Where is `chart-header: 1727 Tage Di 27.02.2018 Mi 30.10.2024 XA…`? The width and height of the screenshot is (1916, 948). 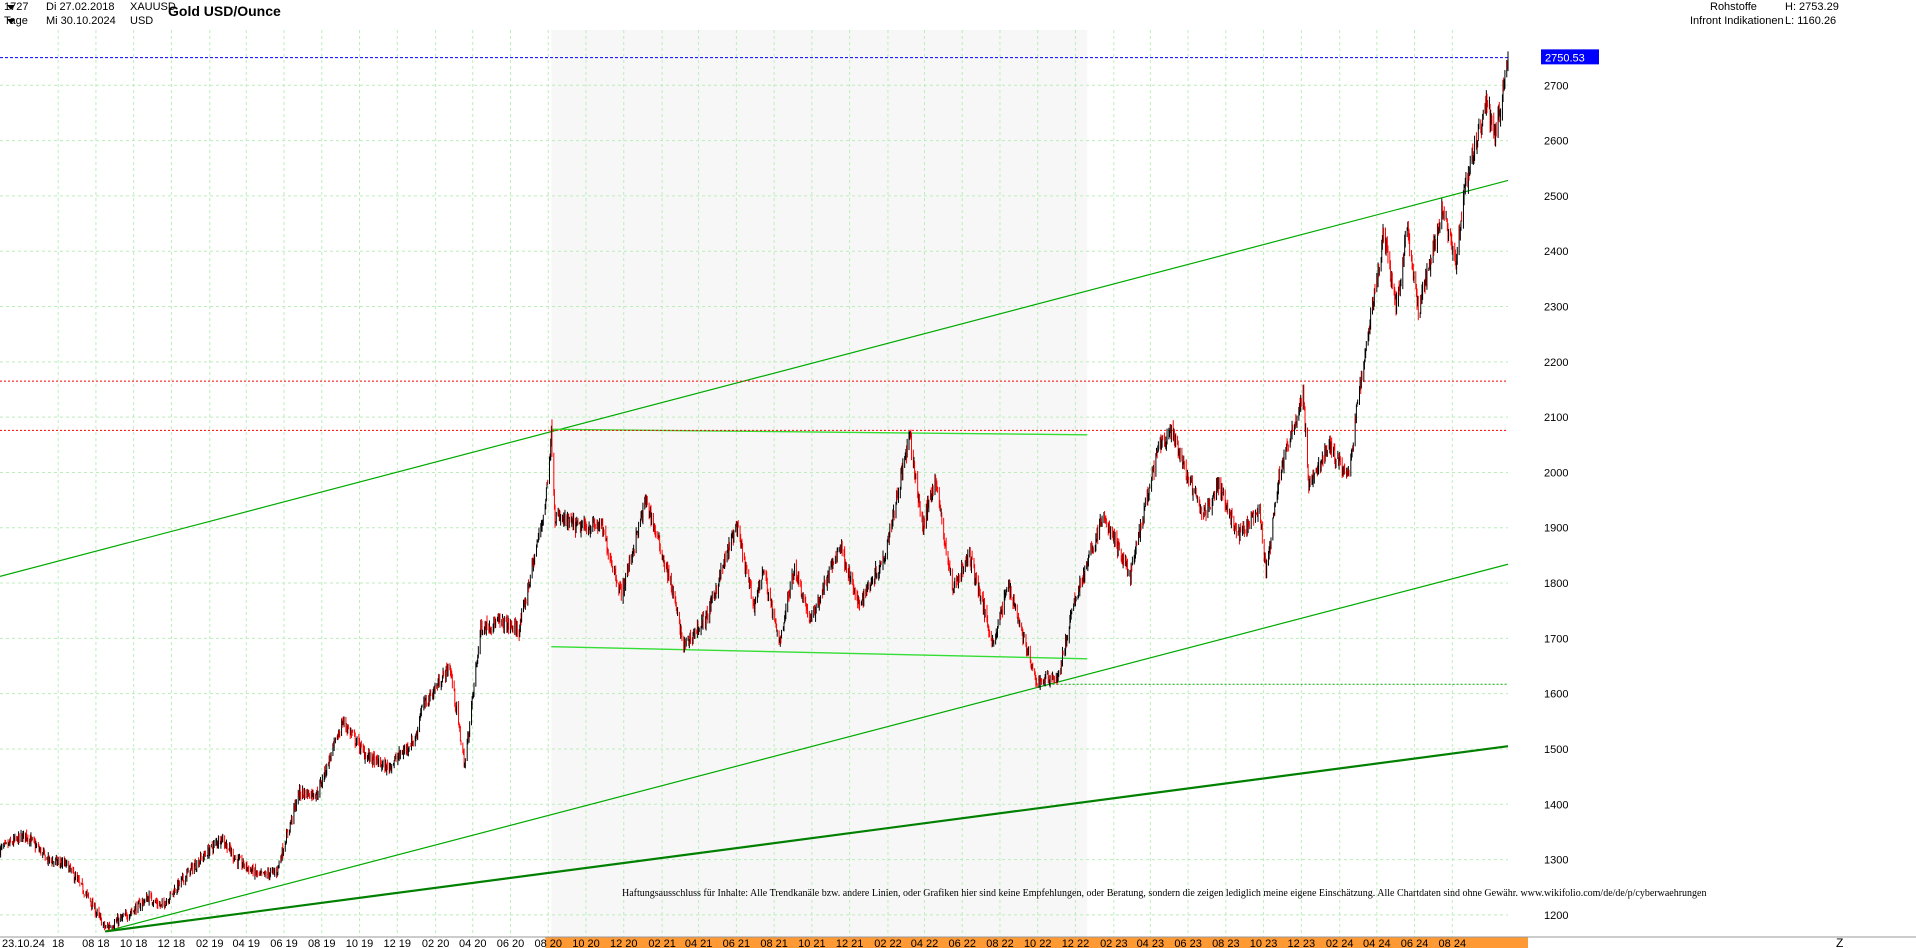 chart-header: 1727 Tage Di 27.02.2018 Mi 30.10.2024 XA… is located at coordinates (958, 15).